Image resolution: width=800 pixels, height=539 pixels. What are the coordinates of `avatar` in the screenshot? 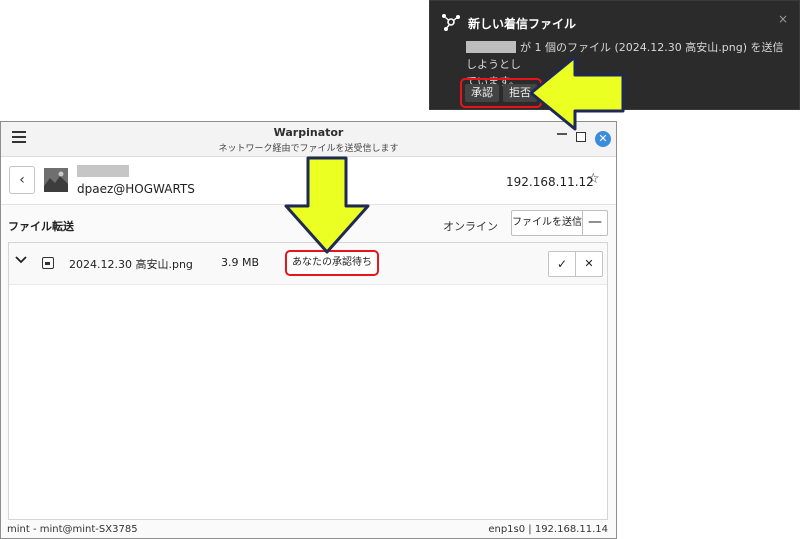 It's located at (56, 180).